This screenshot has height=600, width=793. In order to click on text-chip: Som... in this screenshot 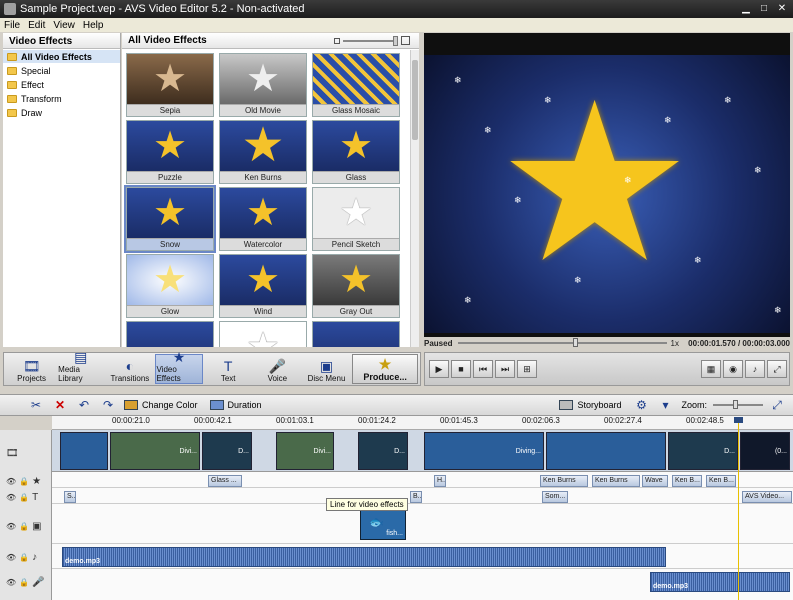, I will do `click(555, 497)`.